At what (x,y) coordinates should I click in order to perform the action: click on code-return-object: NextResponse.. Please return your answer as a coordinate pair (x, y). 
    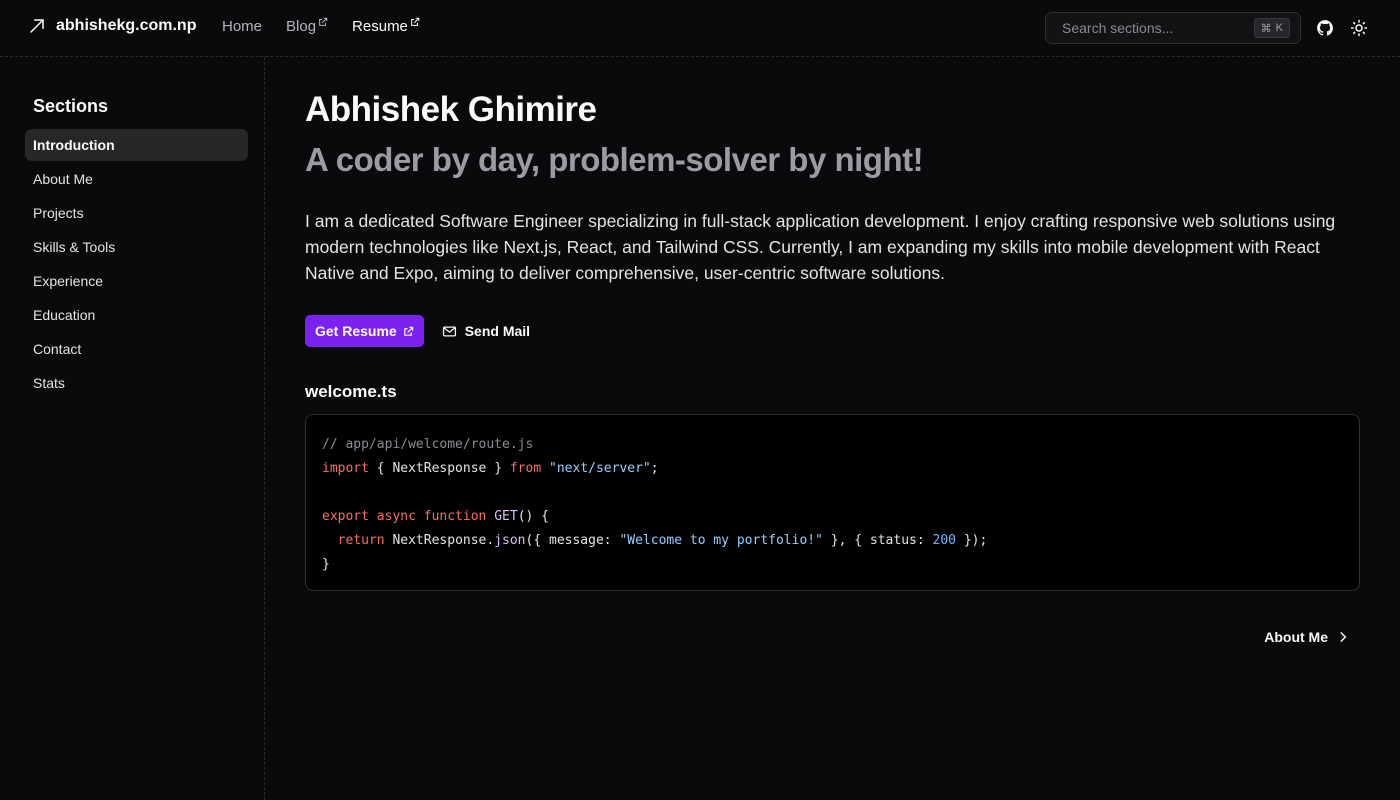
    Looking at the image, I should click on (443, 540).